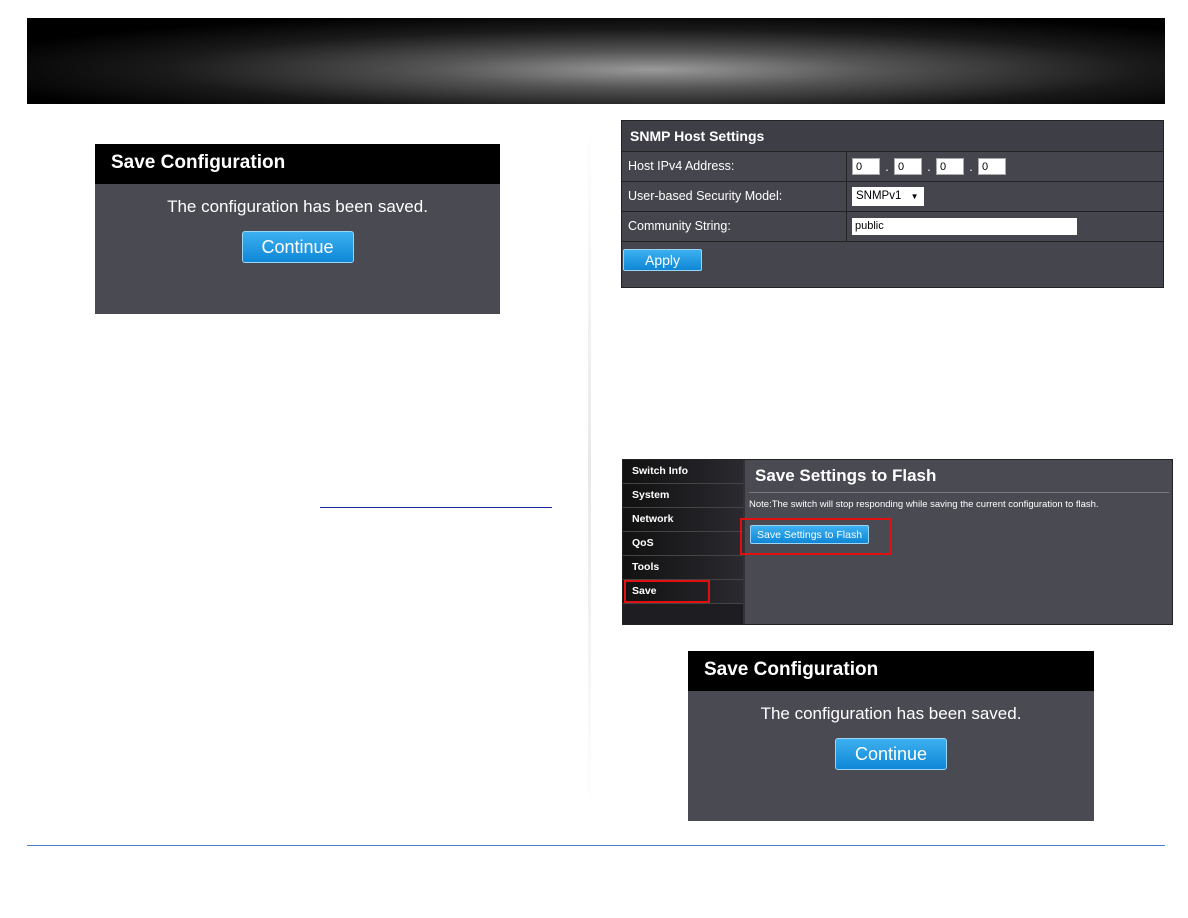 The width and height of the screenshot is (1188, 918). What do you see at coordinates (734, 226) in the screenshot?
I see `community-string-label: Community String:` at bounding box center [734, 226].